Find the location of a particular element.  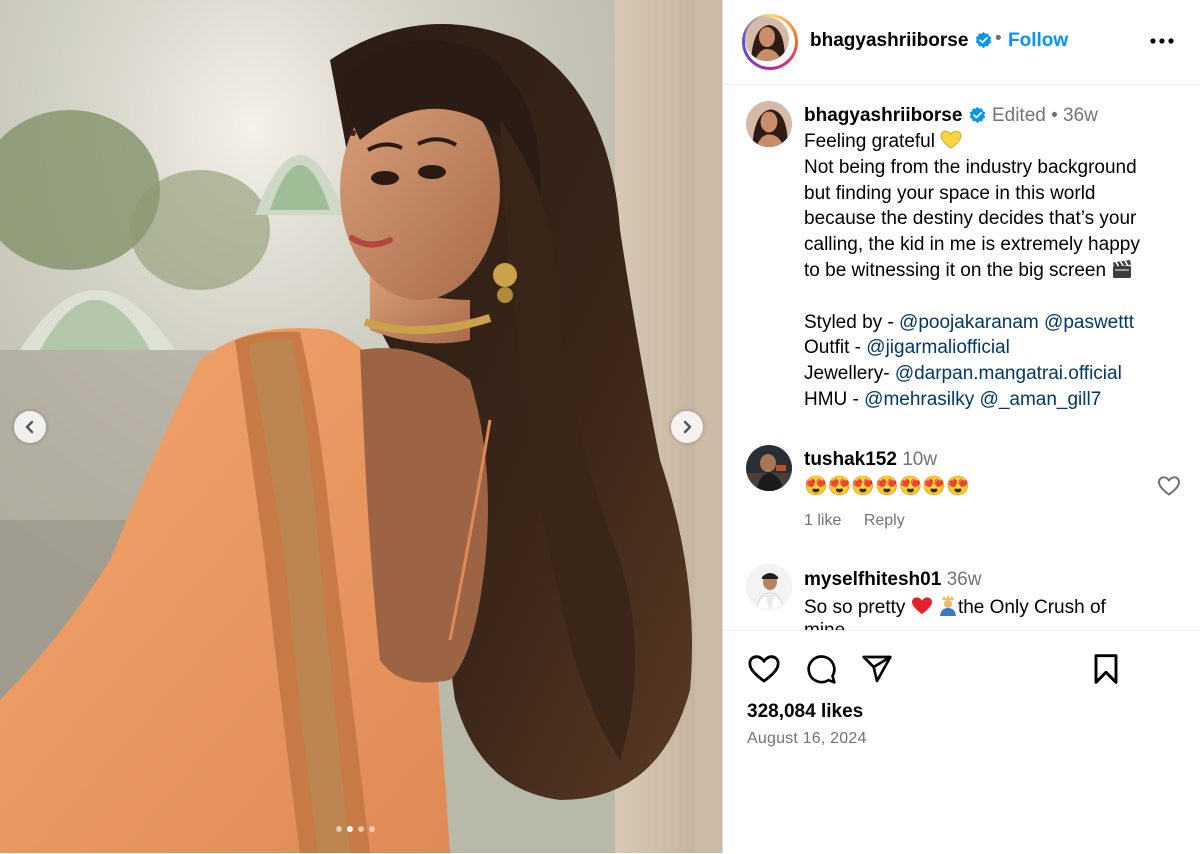

comment-like-heart-icon is located at coordinates (1169, 486).